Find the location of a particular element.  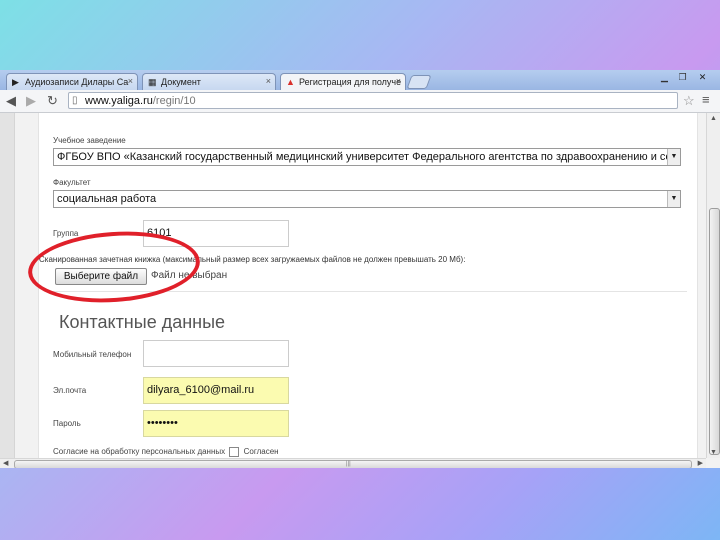

tab-audio: ▶ Аудиозаписи Дилары Са × is located at coordinates (72, 81).